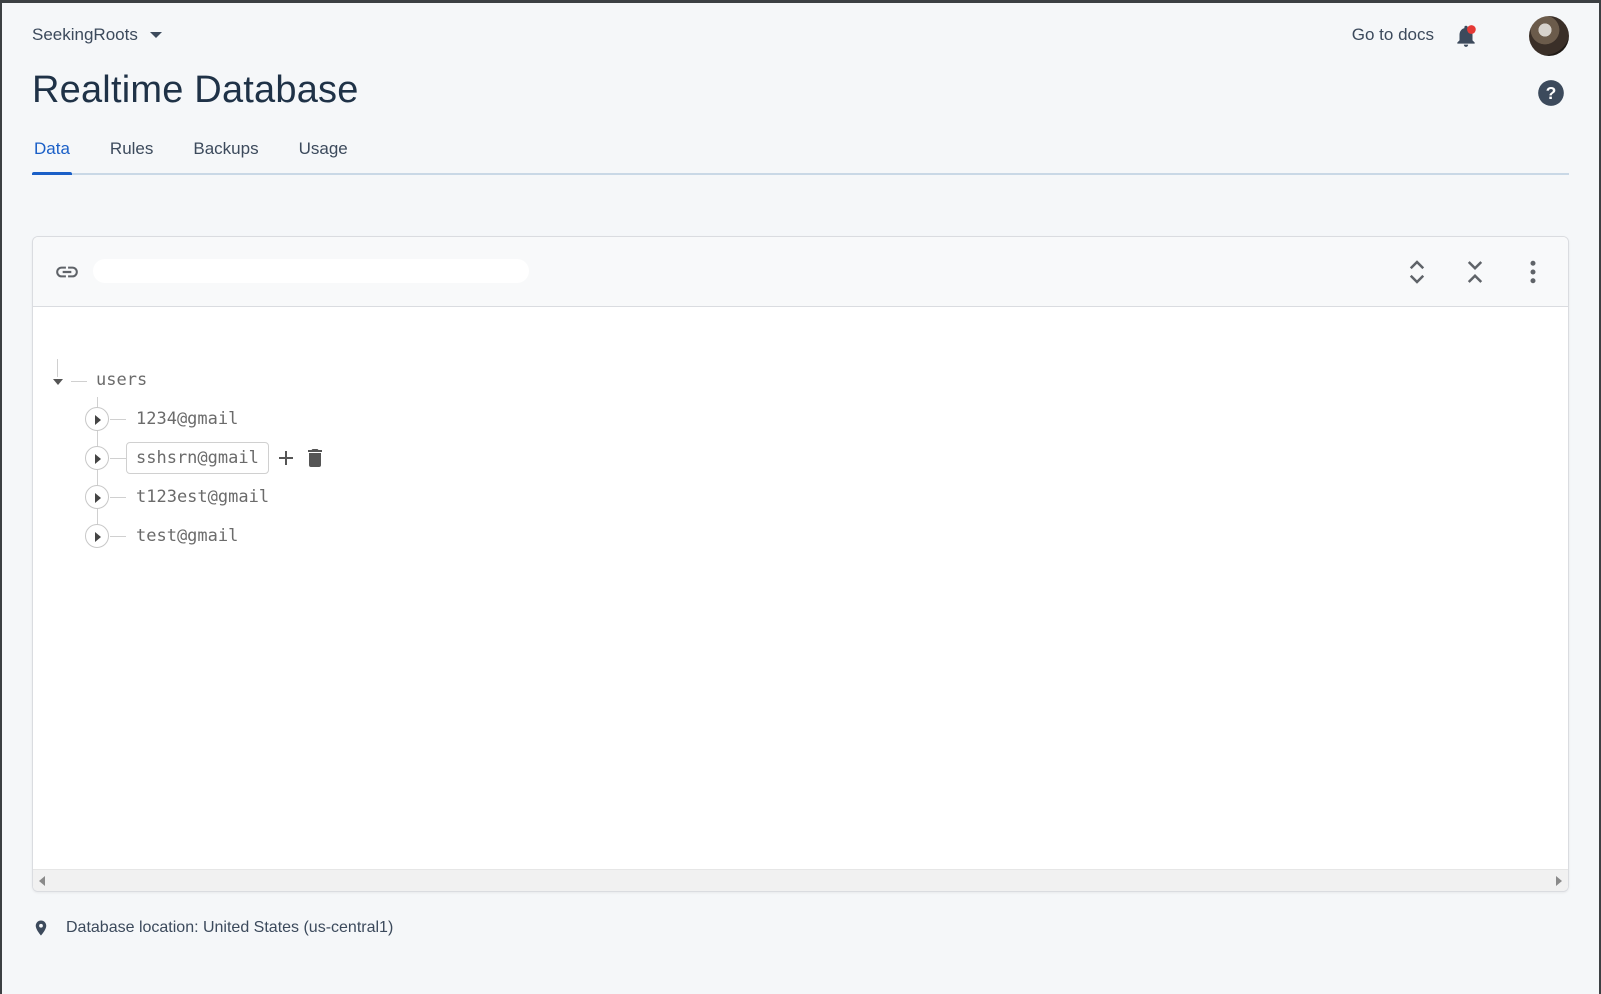 The width and height of the screenshot is (1601, 994). What do you see at coordinates (1475, 272) in the screenshot?
I see `collapse-all-icon` at bounding box center [1475, 272].